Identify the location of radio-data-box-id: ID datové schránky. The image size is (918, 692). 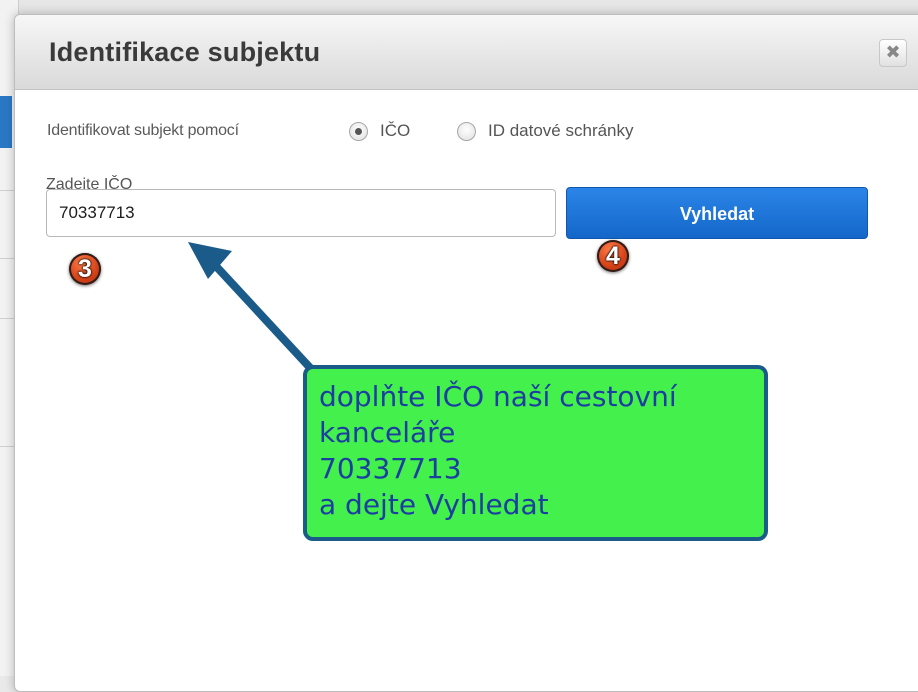
(545, 131).